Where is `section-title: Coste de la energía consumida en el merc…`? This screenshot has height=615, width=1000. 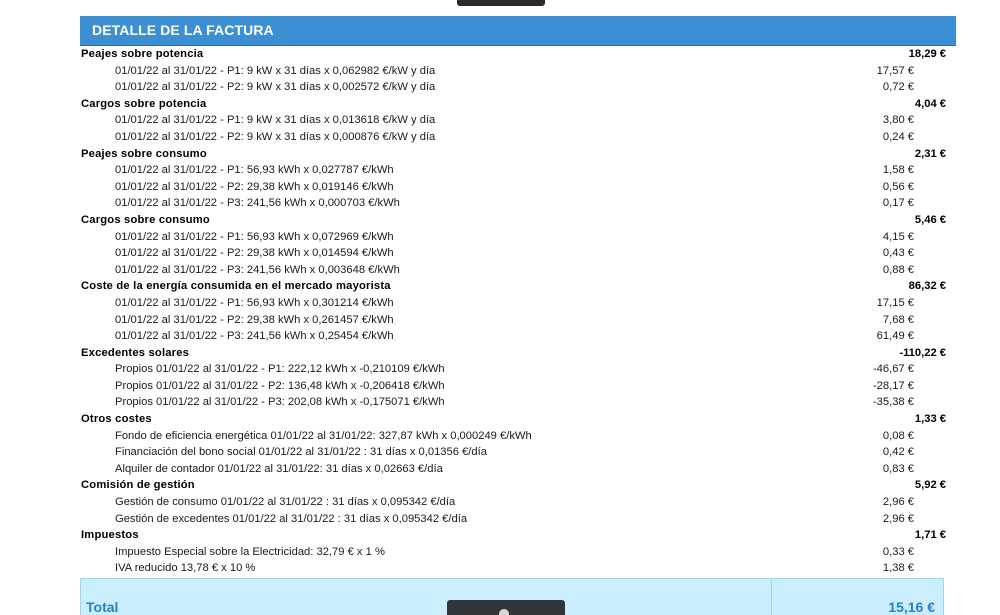 section-title: Coste de la energía consumida en el merc… is located at coordinates (236, 286).